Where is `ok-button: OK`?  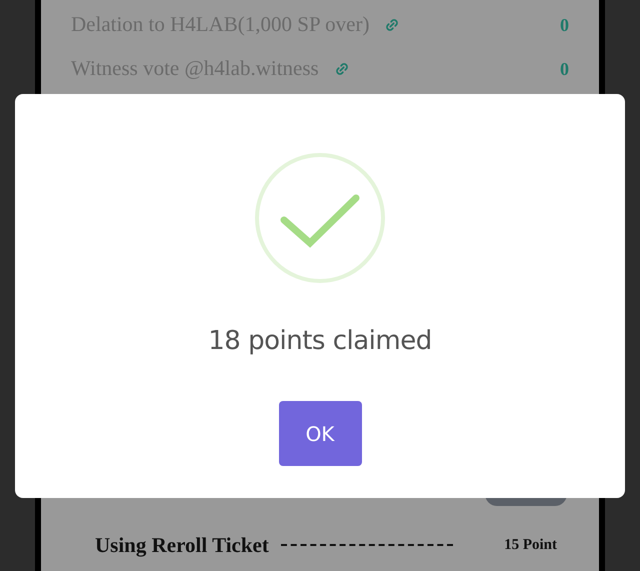 ok-button: OK is located at coordinates (320, 433).